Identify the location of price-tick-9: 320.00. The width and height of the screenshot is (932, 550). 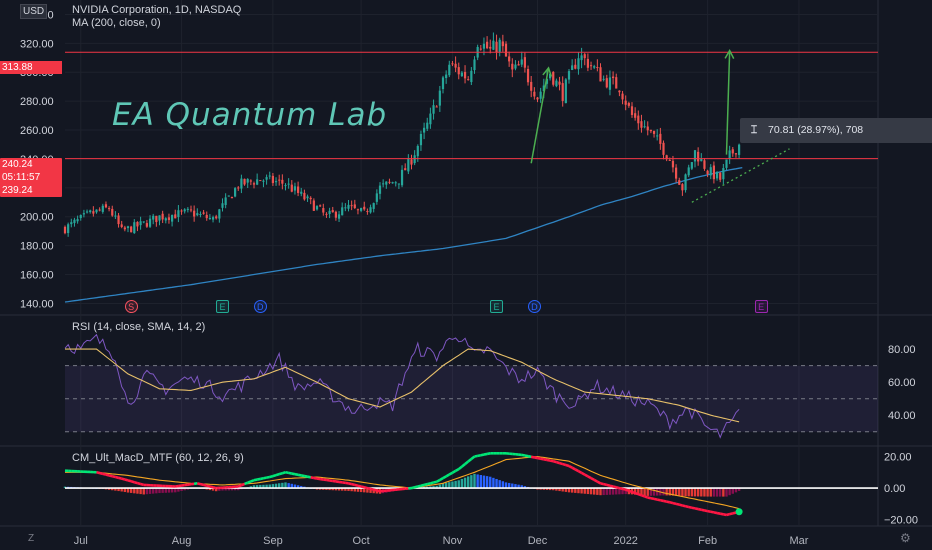
(37, 44).